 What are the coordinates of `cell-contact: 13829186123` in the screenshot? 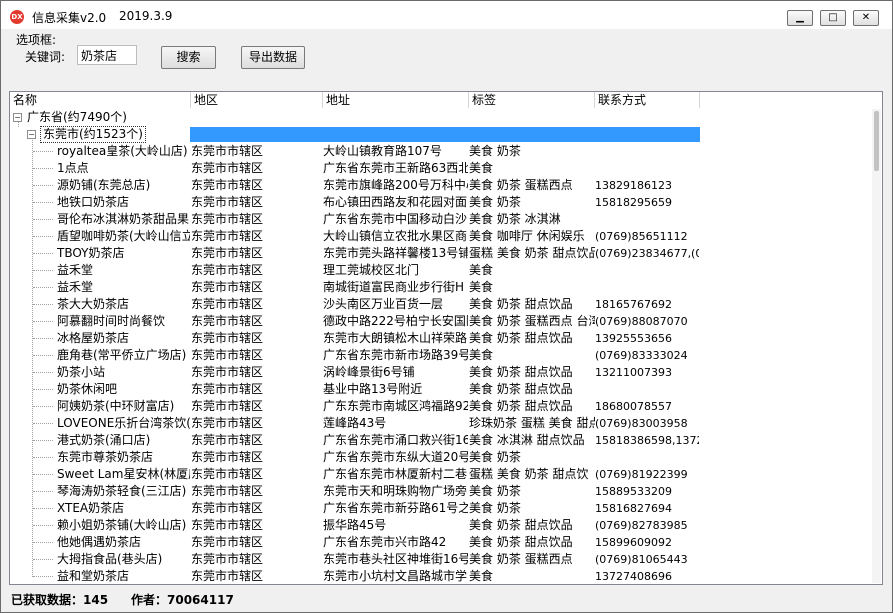 It's located at (633, 185).